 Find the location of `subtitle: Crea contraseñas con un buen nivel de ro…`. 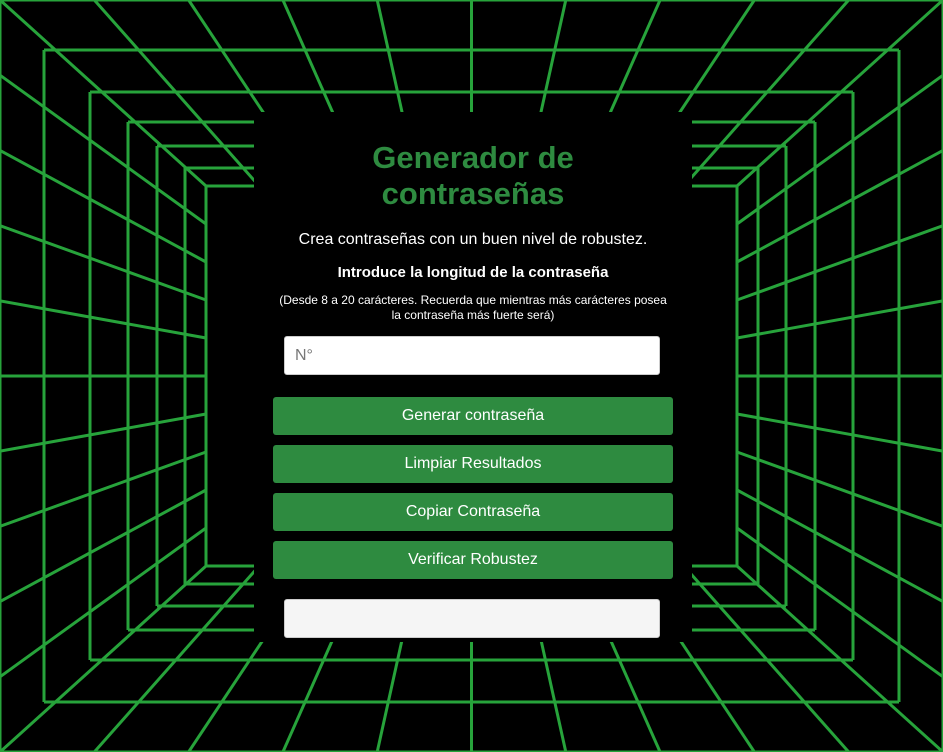

subtitle: Crea contraseñas con un buen nivel de ro… is located at coordinates (473, 239).